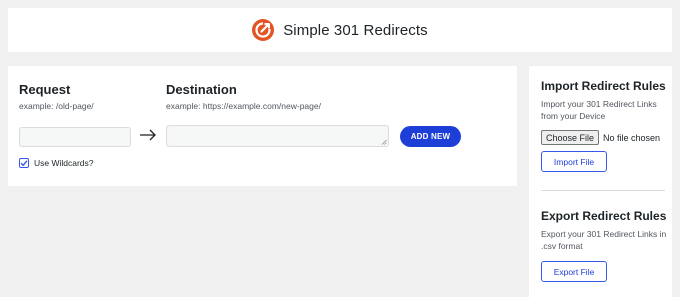 This screenshot has height=297, width=680. What do you see at coordinates (64, 163) in the screenshot?
I see `wildcards-label: Use Wildcards?` at bounding box center [64, 163].